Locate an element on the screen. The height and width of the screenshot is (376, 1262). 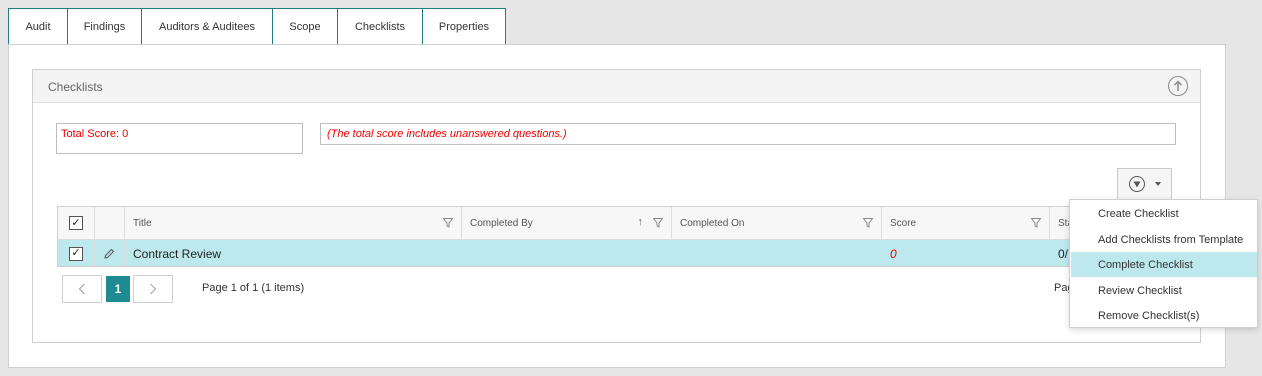
sort-ascending-icon: ↑ is located at coordinates (641, 222).